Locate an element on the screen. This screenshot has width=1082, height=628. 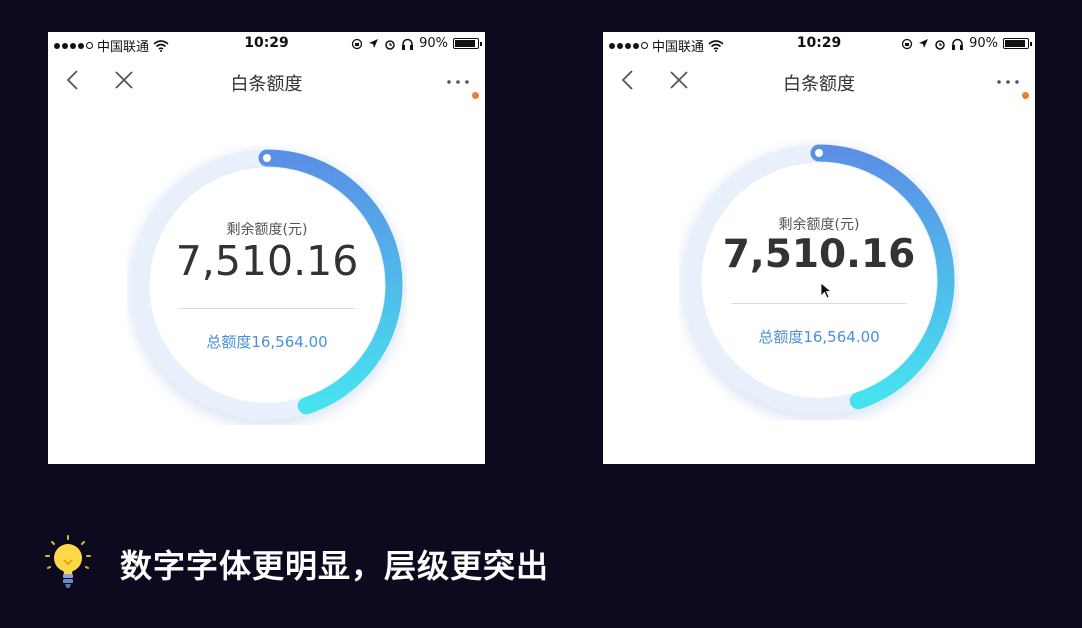
mouse-cursor-icon is located at coordinates (826, 290).